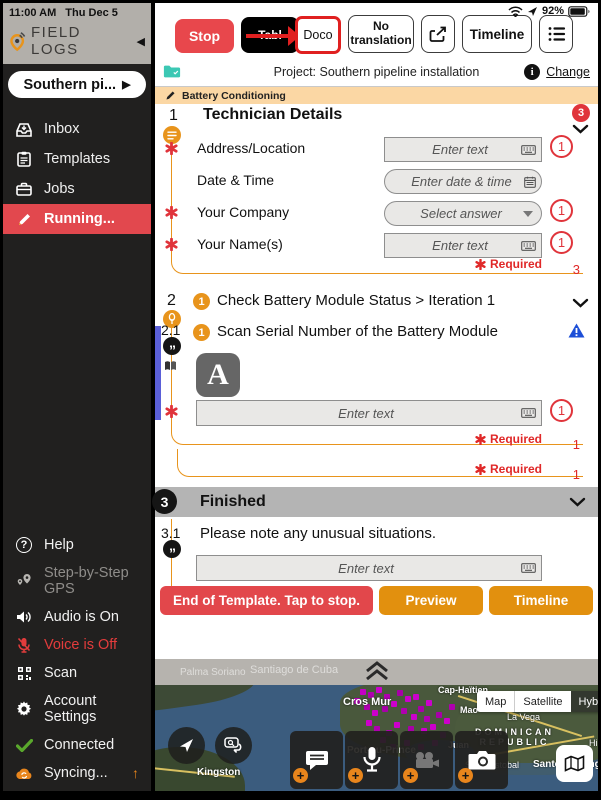  Describe the element at coordinates (172, 71) in the screenshot. I see `project-folder-icon` at that location.